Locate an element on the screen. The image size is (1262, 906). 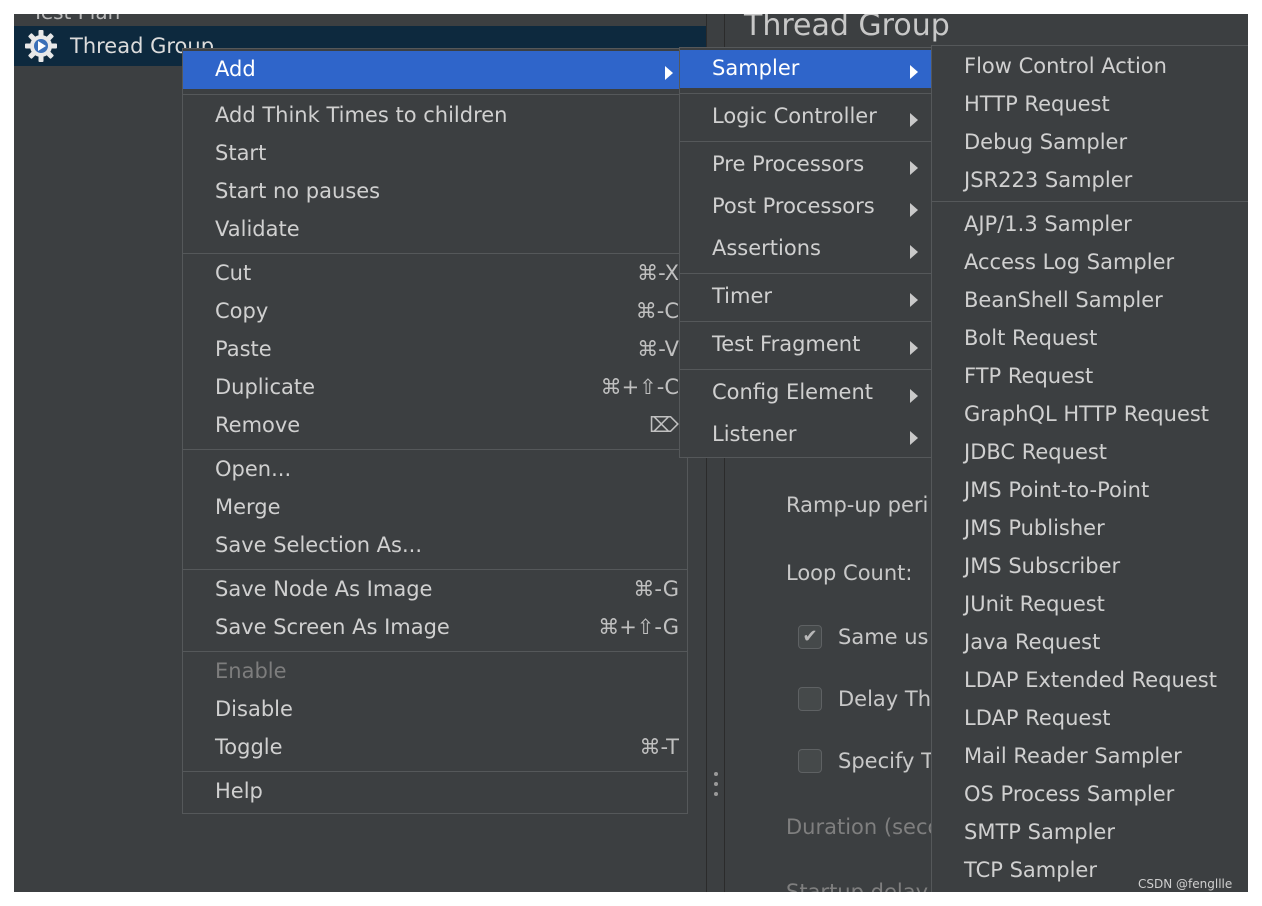
sampler-item-jsr223-sampler: JSR223 Sampler is located at coordinates (1090, 181).